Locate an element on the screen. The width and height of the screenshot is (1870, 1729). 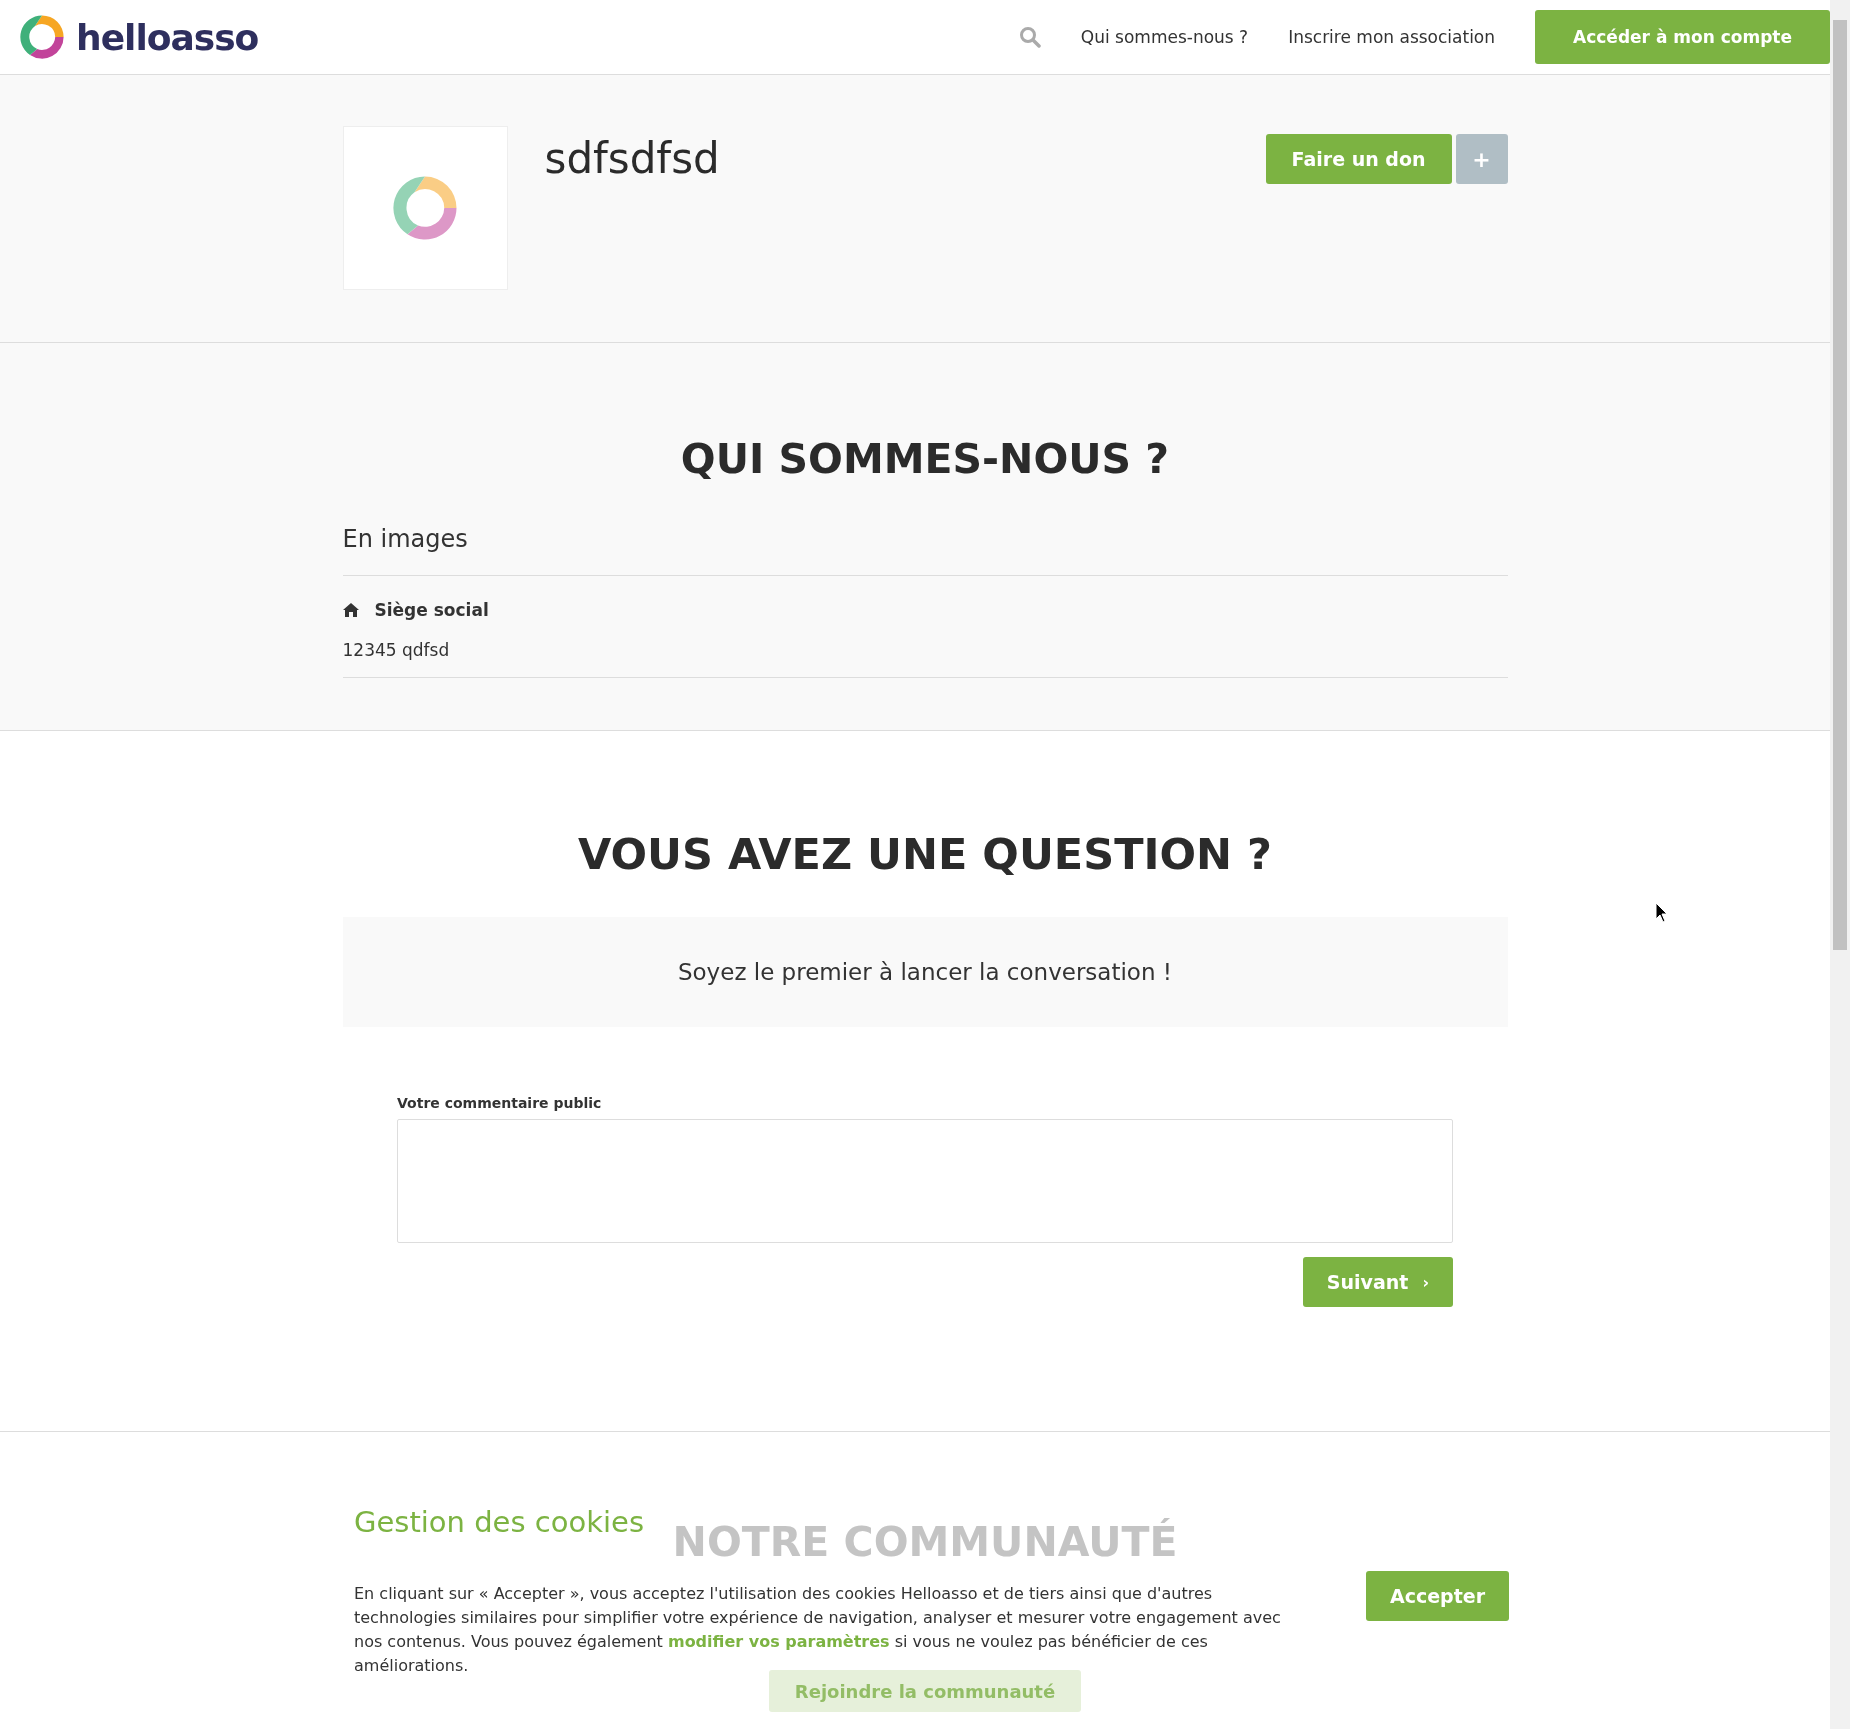
empty-comments-message: Soyez le premier à lancer la conversation ! is located at coordinates (925, 972).